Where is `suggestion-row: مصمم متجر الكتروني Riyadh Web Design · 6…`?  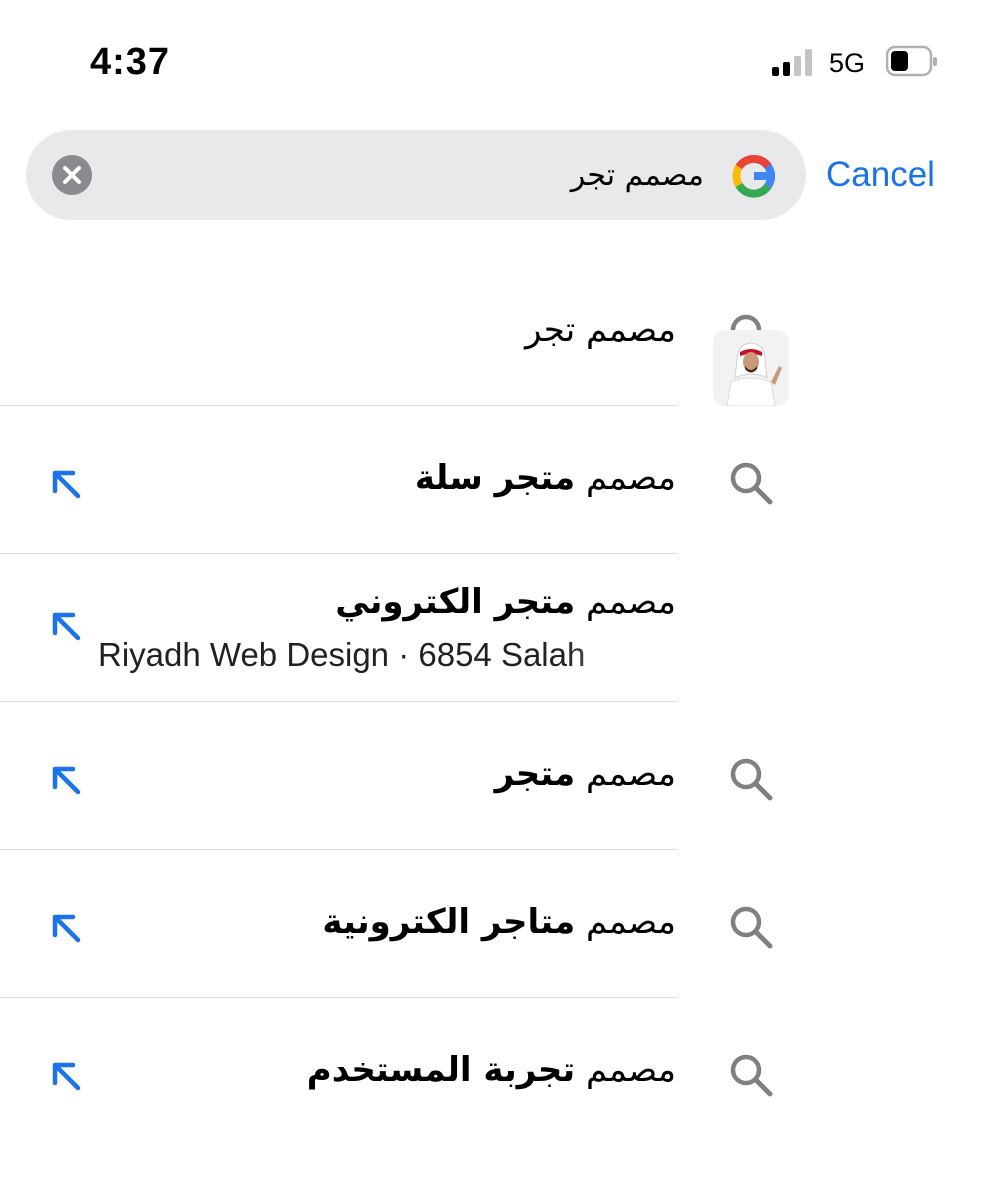 suggestion-row: مصمم متجر الكتروني Riyadh Web Design · 6… is located at coordinates (498, 628).